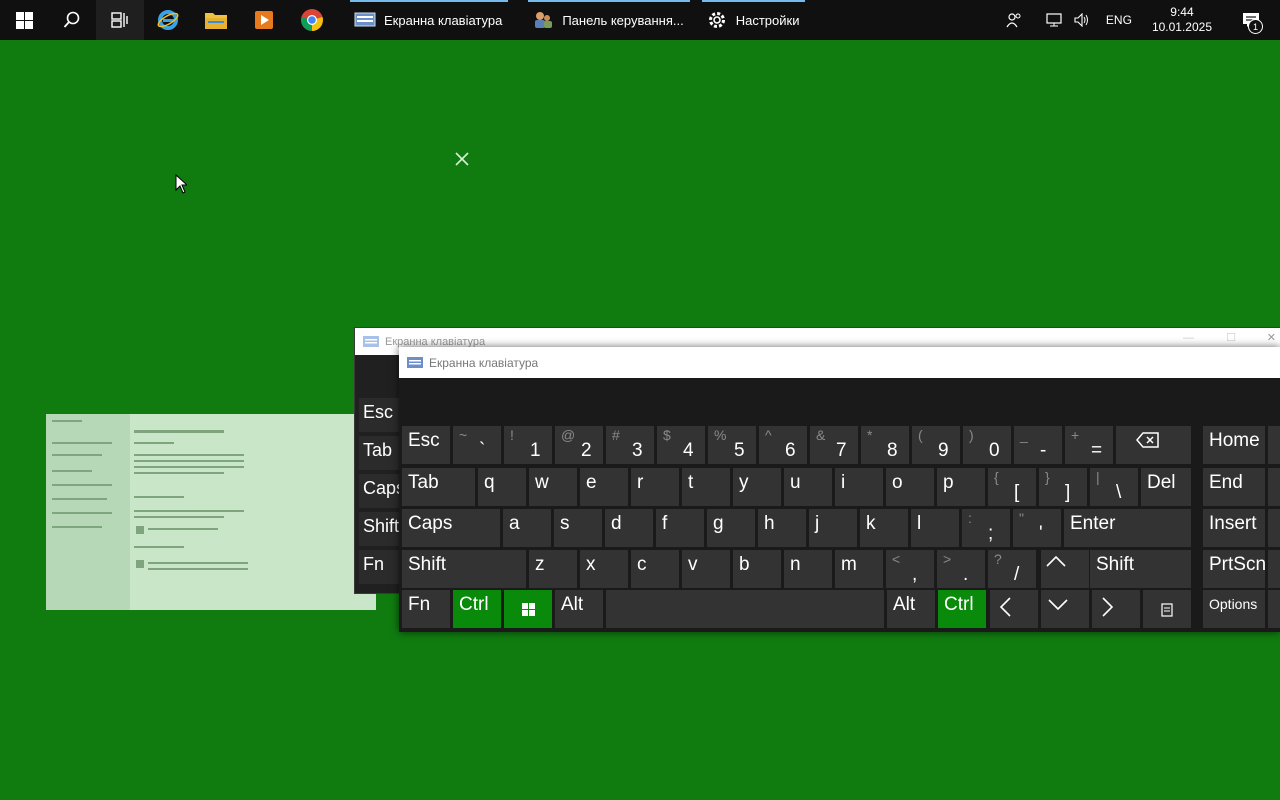  I want to click on key-arrow-down, so click(1065, 609).